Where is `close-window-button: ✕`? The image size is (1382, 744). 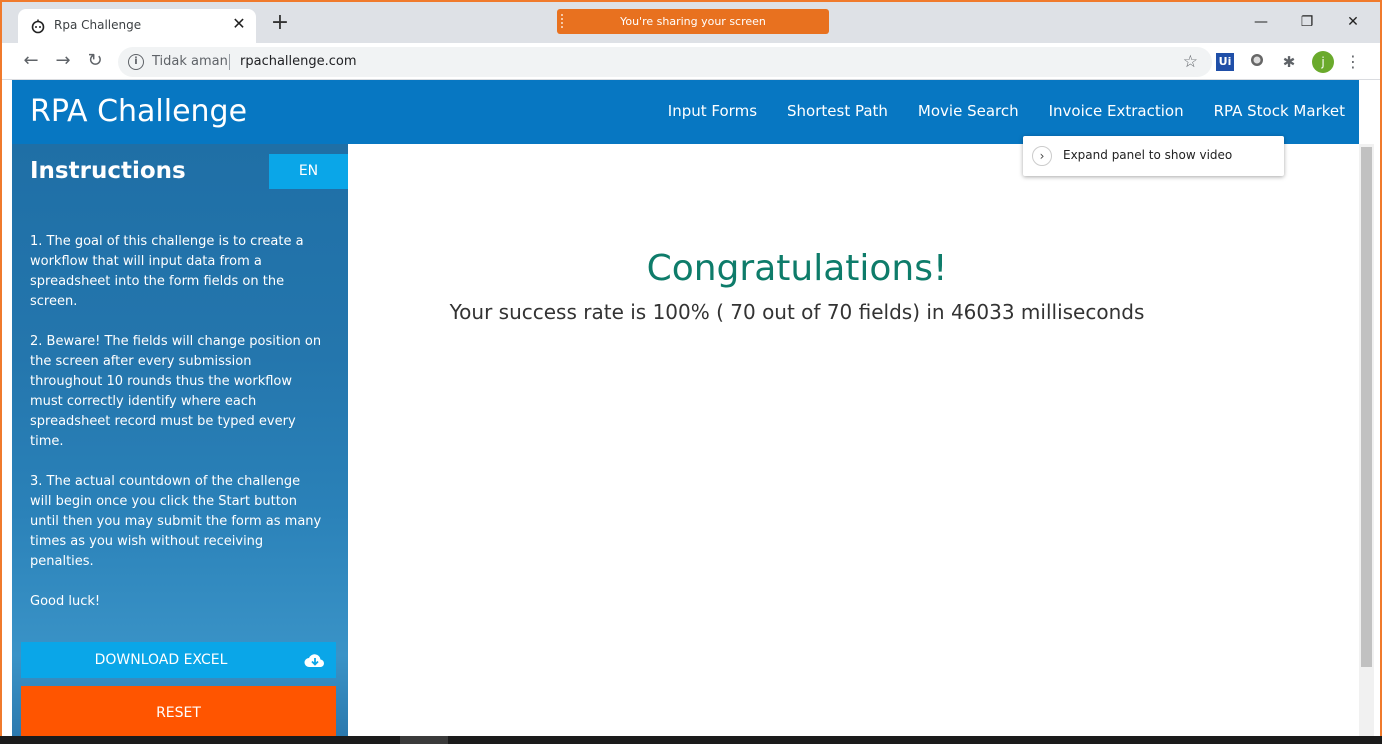
close-window-button: ✕ is located at coordinates (1353, 22).